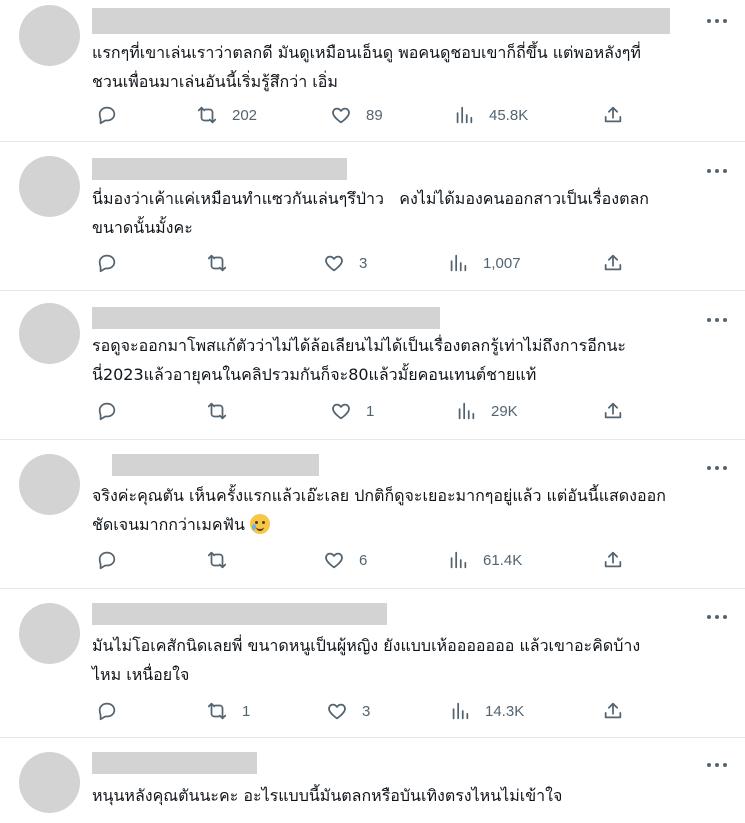 This screenshot has height=823, width=745. What do you see at coordinates (228, 711) in the screenshot?
I see `retweet-button: 1` at bounding box center [228, 711].